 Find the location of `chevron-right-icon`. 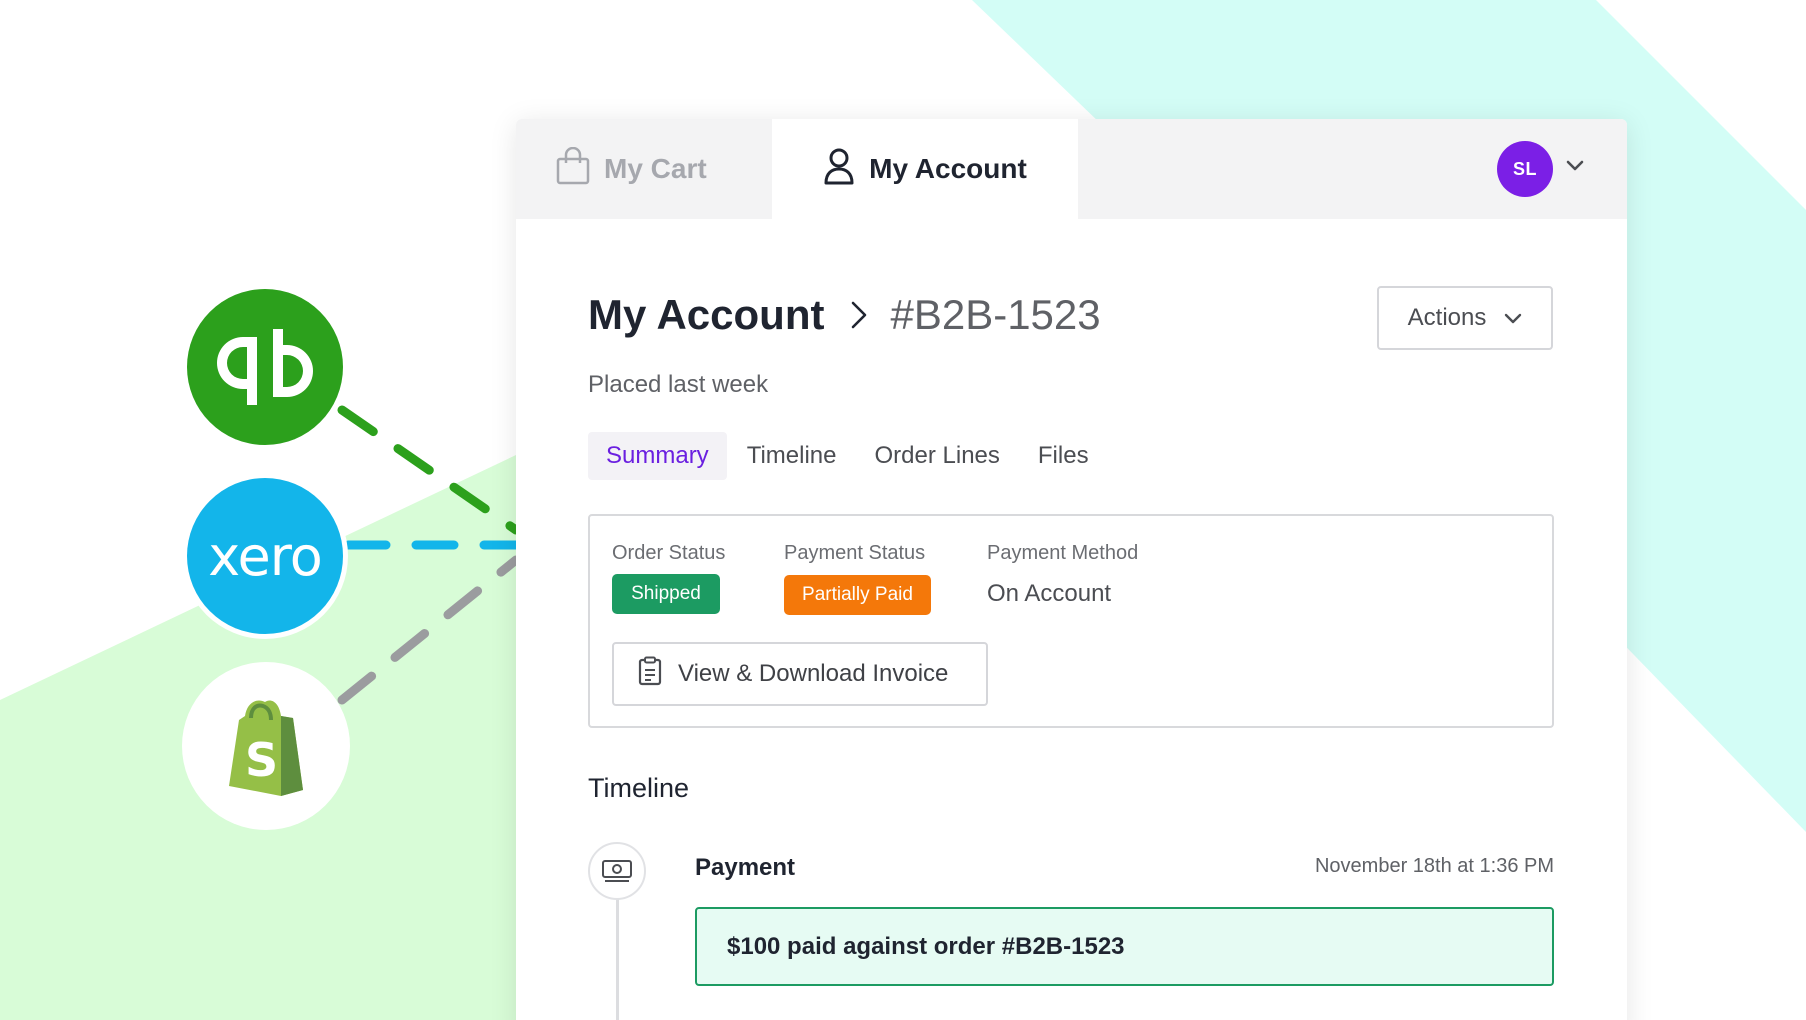

chevron-right-icon is located at coordinates (859, 315).